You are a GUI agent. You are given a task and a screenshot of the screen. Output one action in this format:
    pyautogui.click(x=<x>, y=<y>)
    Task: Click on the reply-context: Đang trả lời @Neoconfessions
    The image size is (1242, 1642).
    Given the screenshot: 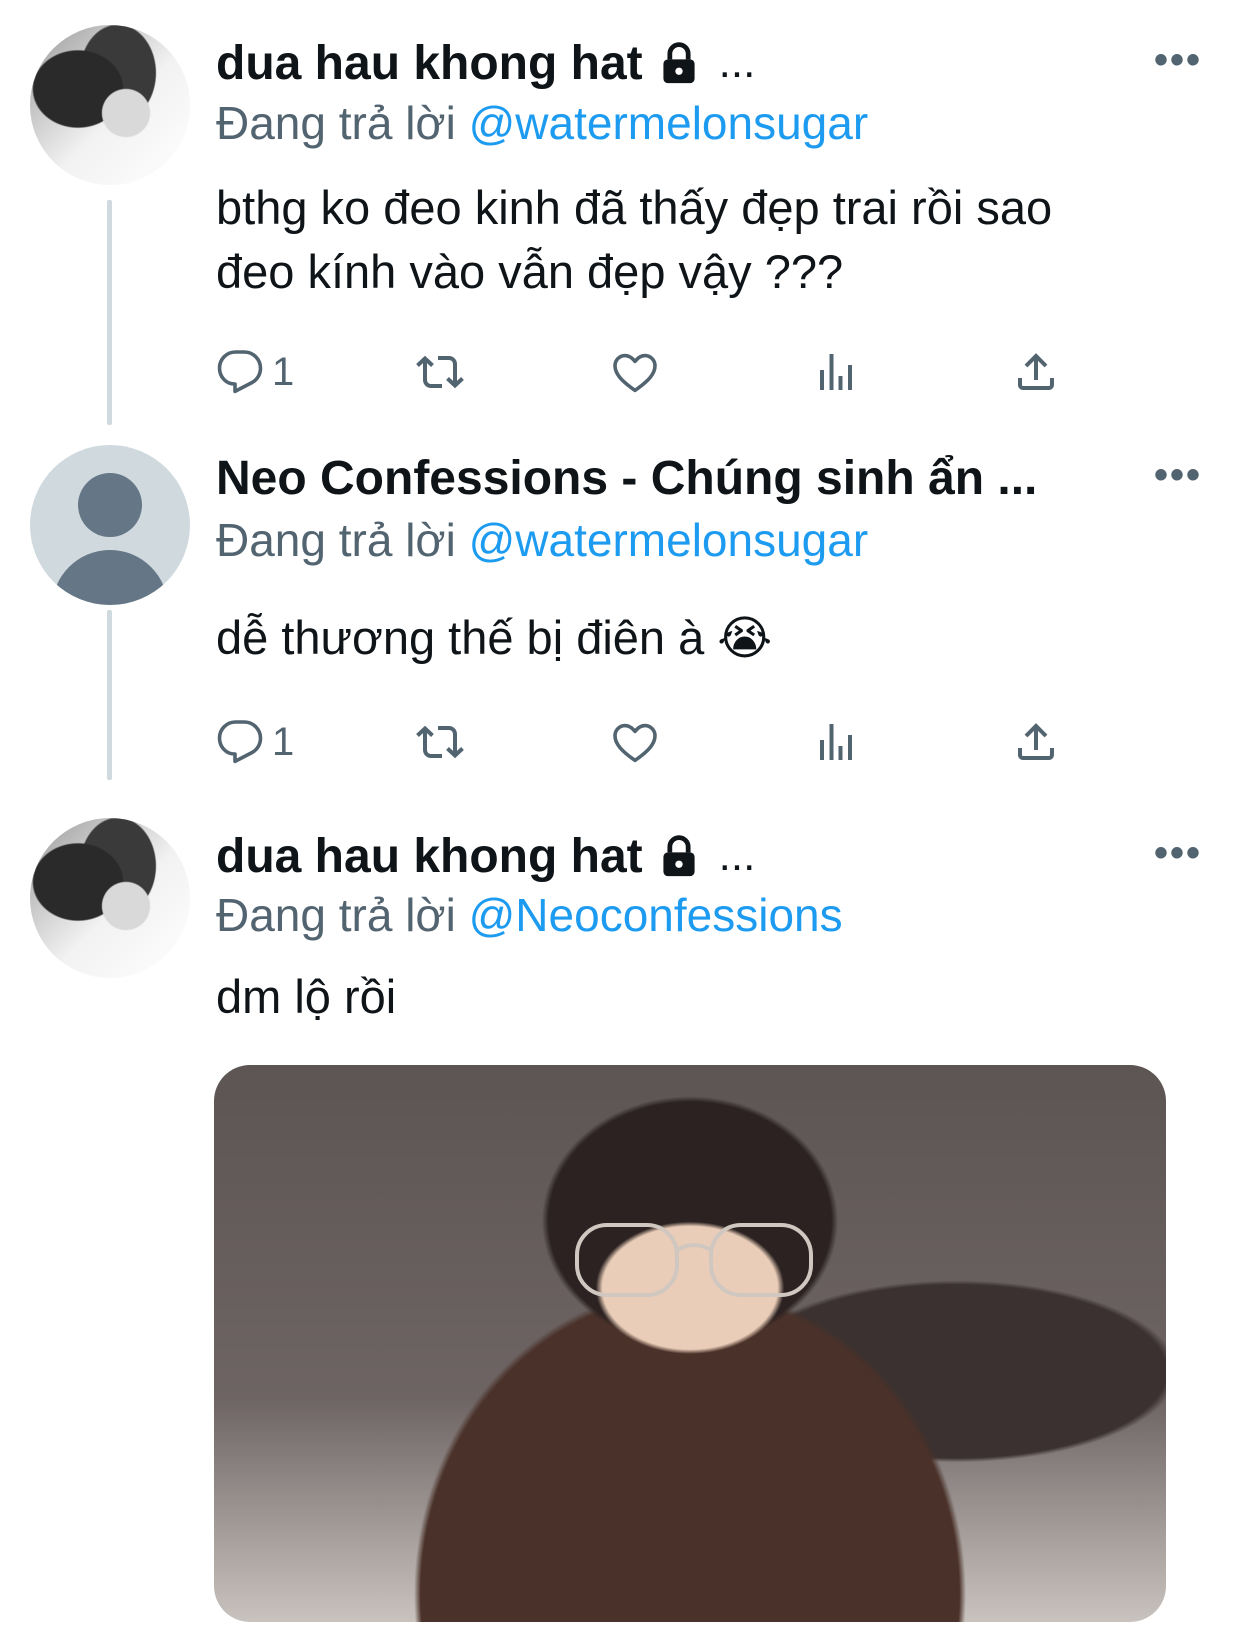 What is the action you would take?
    pyautogui.click(x=529, y=915)
    